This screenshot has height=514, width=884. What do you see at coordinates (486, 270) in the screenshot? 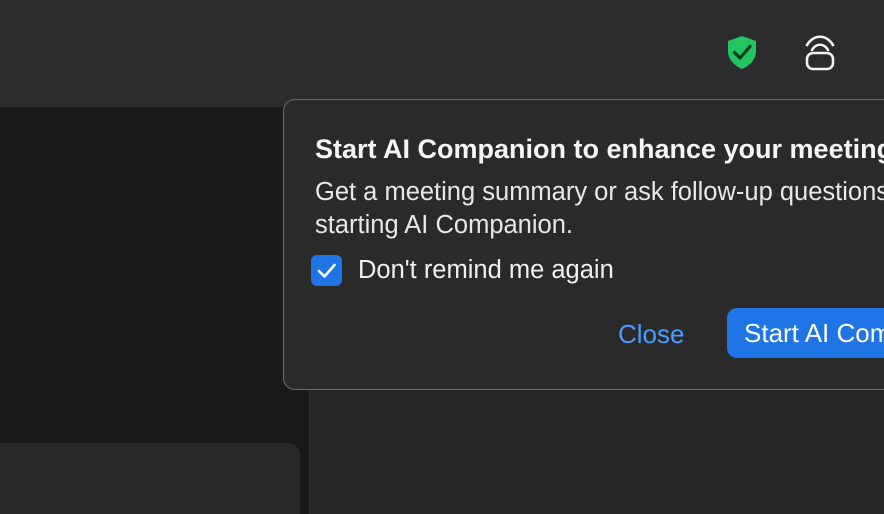
I see `dont-remind-label: Don't remind me again` at bounding box center [486, 270].